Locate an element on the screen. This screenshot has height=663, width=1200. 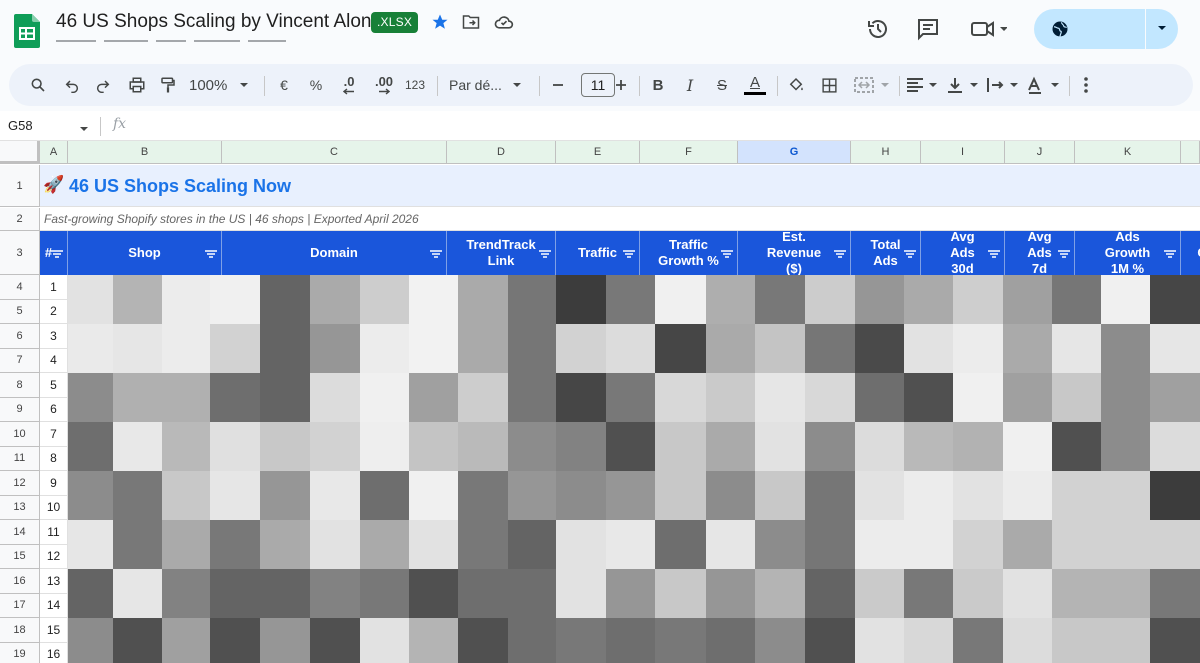
row-index-cell: 14 is located at coordinates (54, 605).